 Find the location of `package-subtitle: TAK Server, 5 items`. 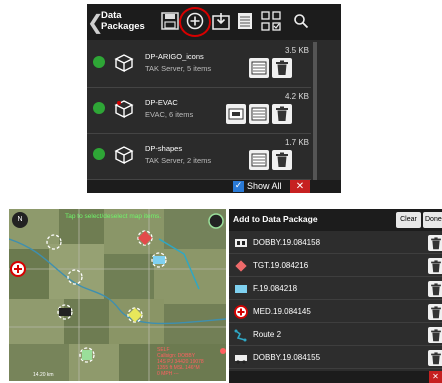

package-subtitle: TAK Server, 5 items is located at coordinates (178, 68).